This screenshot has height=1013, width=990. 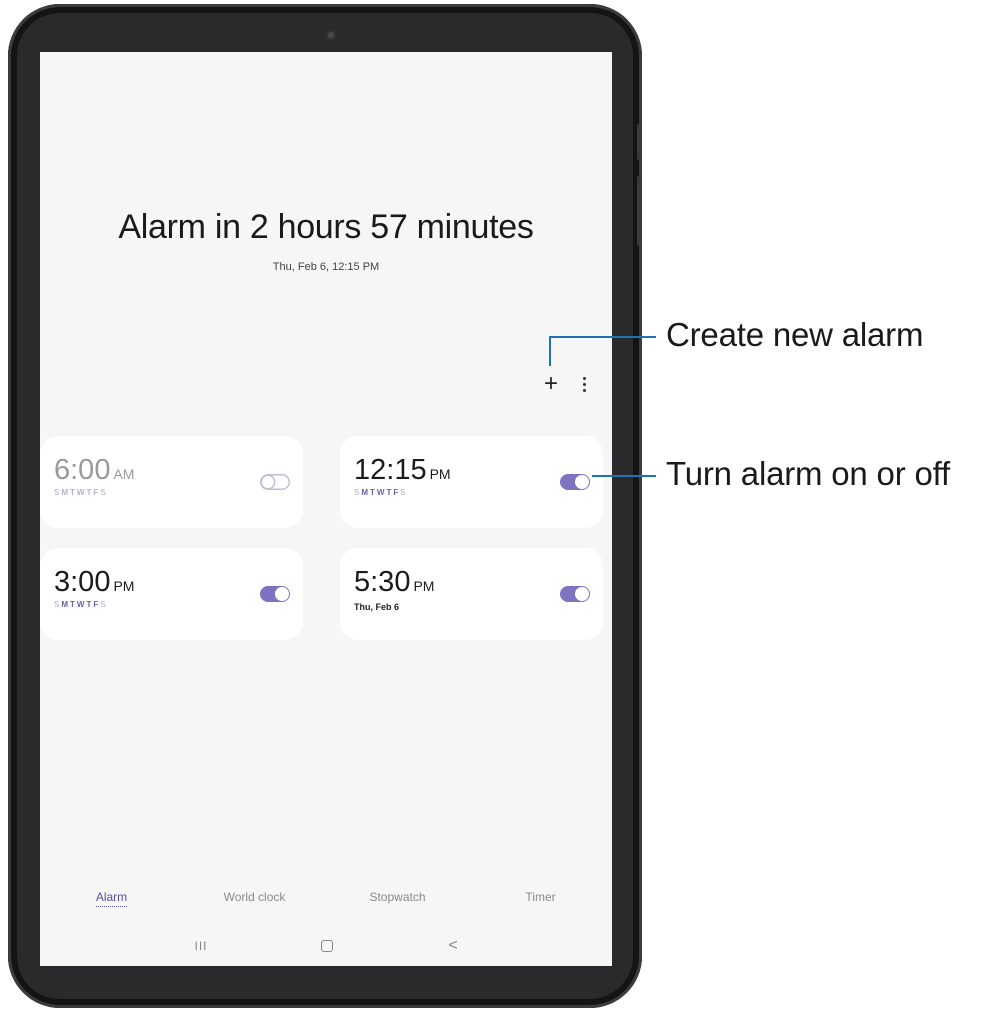 What do you see at coordinates (795, 334) in the screenshot?
I see `callout-create-new-alarm: Create new alarm` at bounding box center [795, 334].